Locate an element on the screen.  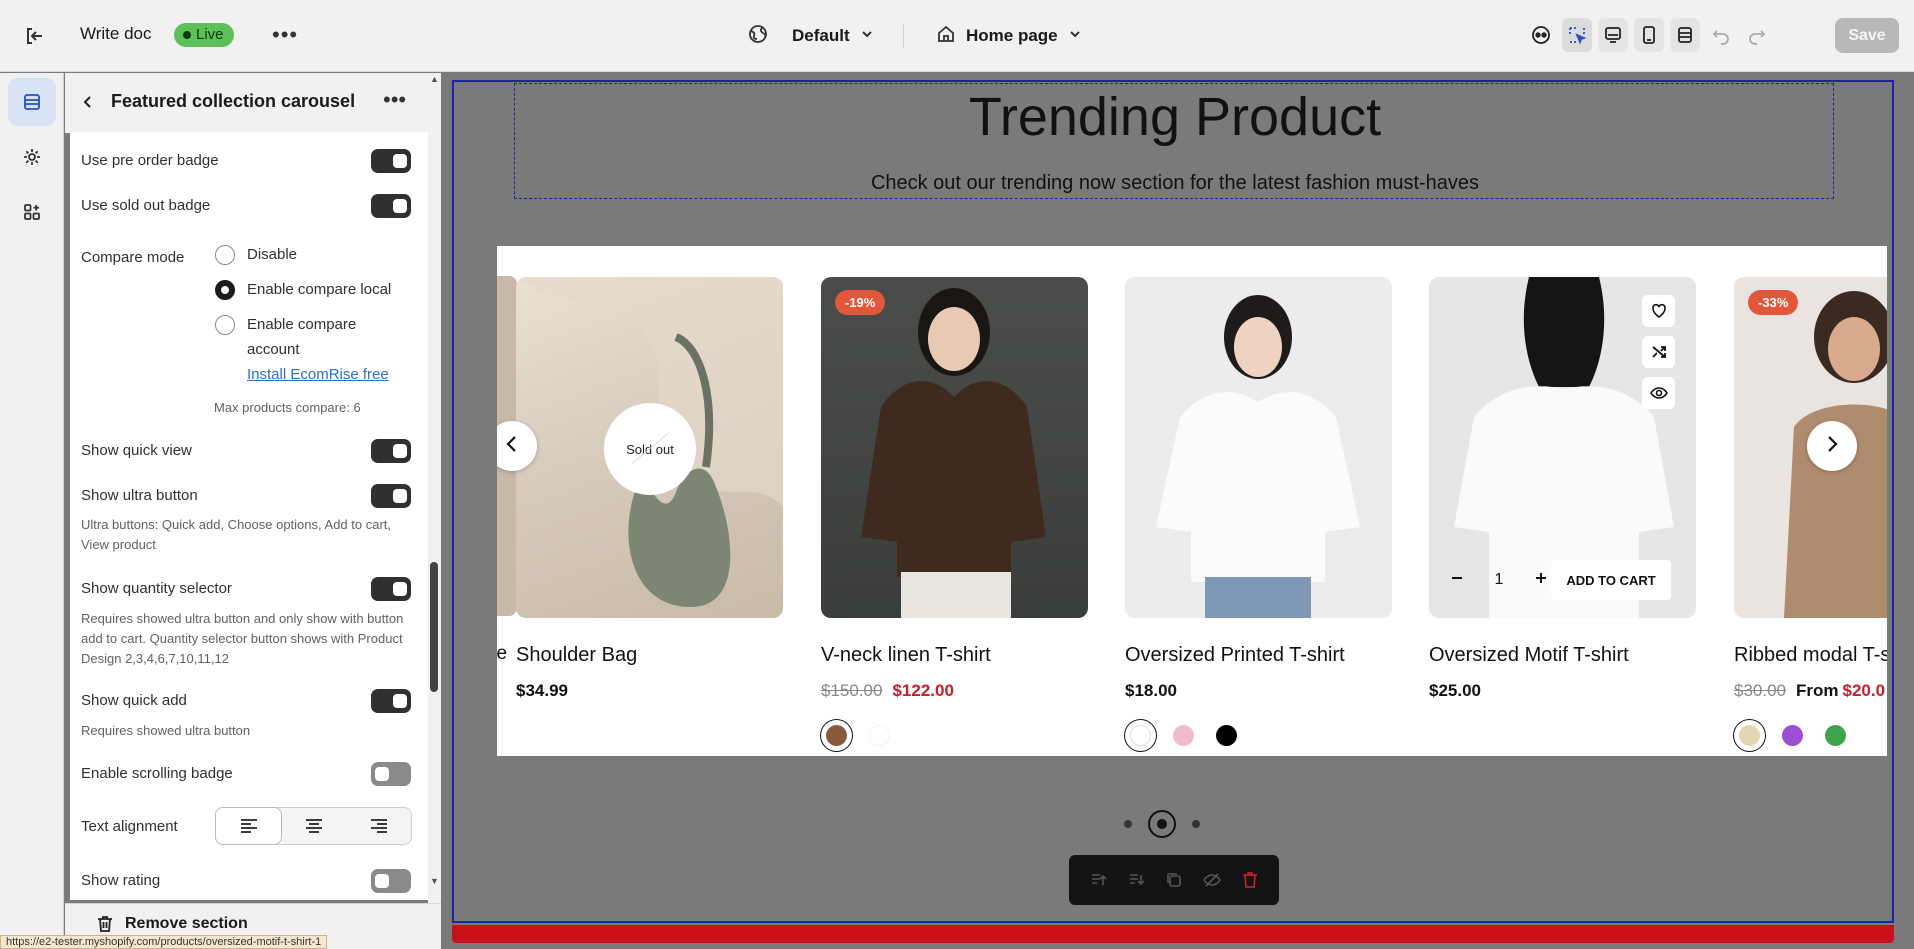
pagination-dot-active is located at coordinates (1162, 824).